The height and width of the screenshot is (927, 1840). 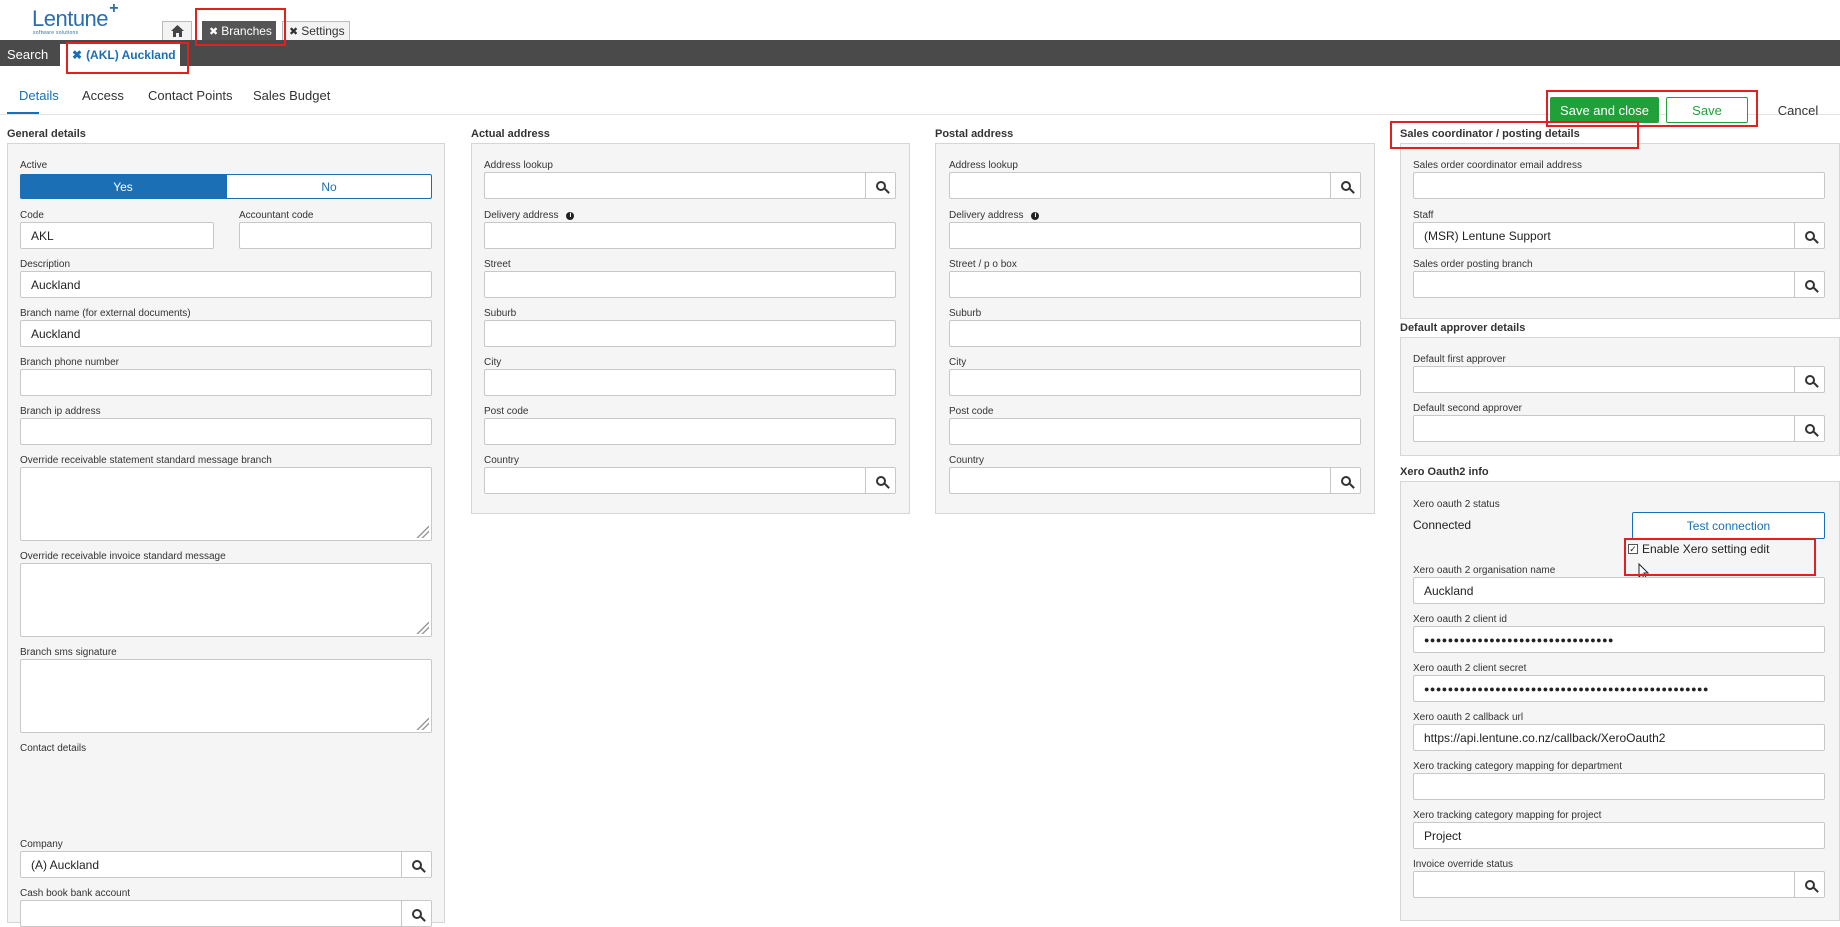 What do you see at coordinates (226, 333) in the screenshot?
I see `branch-name-field: Auckland` at bounding box center [226, 333].